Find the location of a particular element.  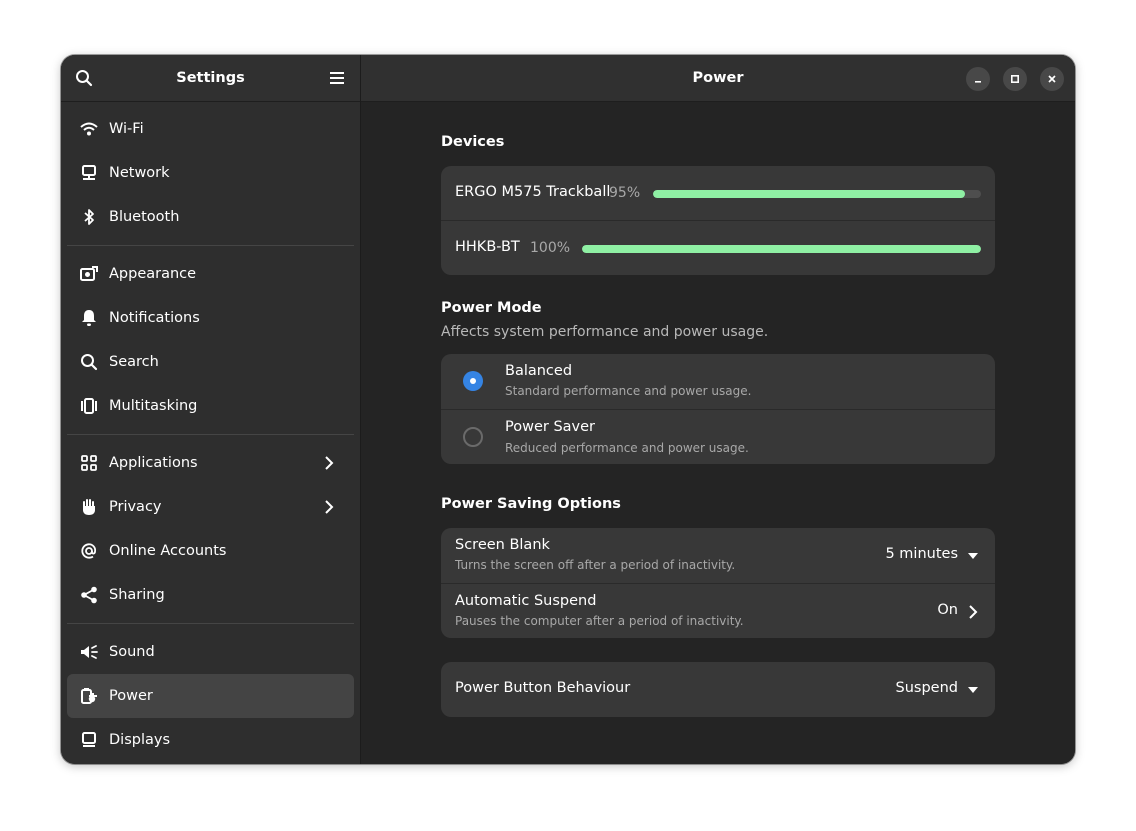

power-button-card: Power Button Behaviour Suspend is located at coordinates (718, 689).